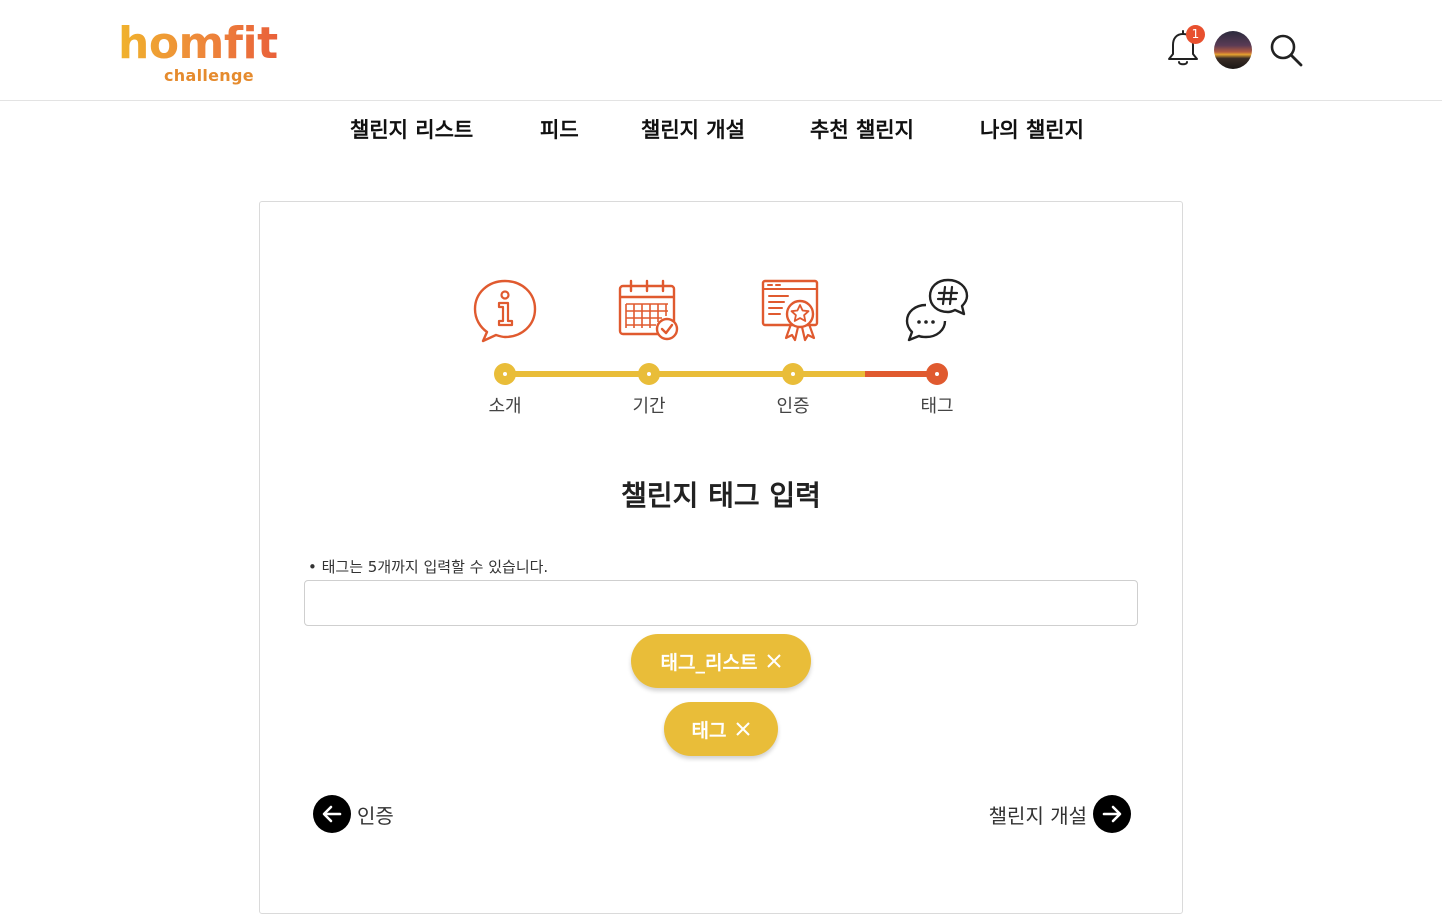  What do you see at coordinates (505, 311) in the screenshot?
I see `info-bubble-icon` at bounding box center [505, 311].